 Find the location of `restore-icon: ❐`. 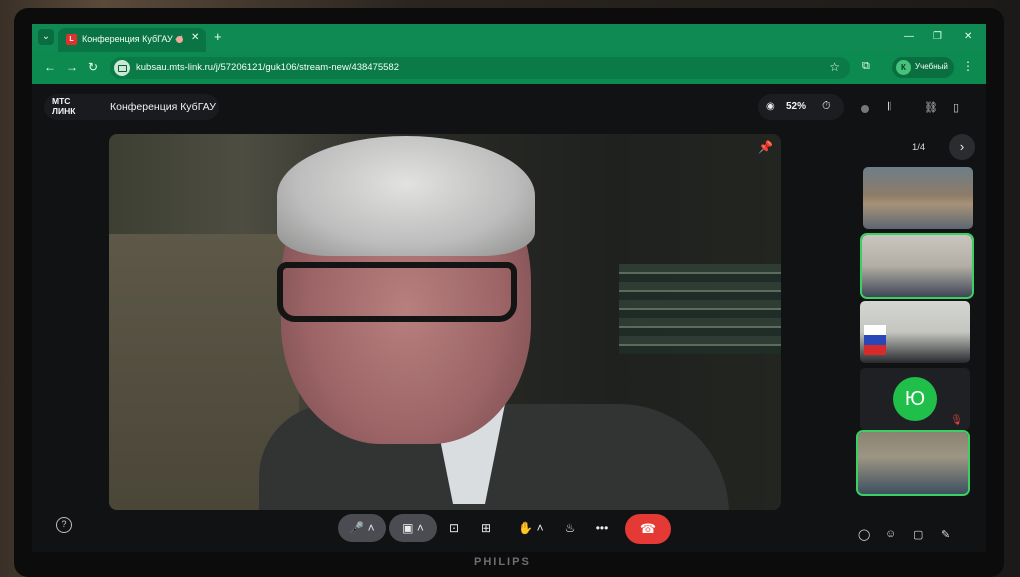

restore-icon: ❐ is located at coordinates (937, 36).